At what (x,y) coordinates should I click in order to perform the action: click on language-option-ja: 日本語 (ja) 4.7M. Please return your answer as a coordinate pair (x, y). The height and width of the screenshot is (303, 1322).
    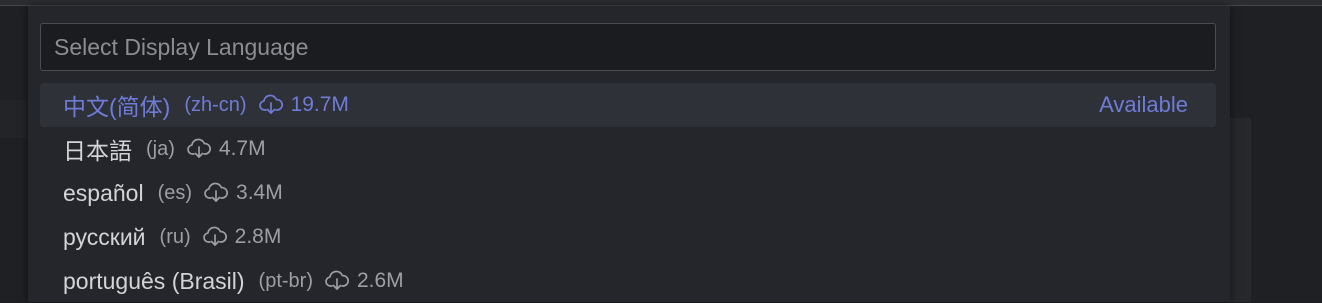
    Looking at the image, I should click on (628, 149).